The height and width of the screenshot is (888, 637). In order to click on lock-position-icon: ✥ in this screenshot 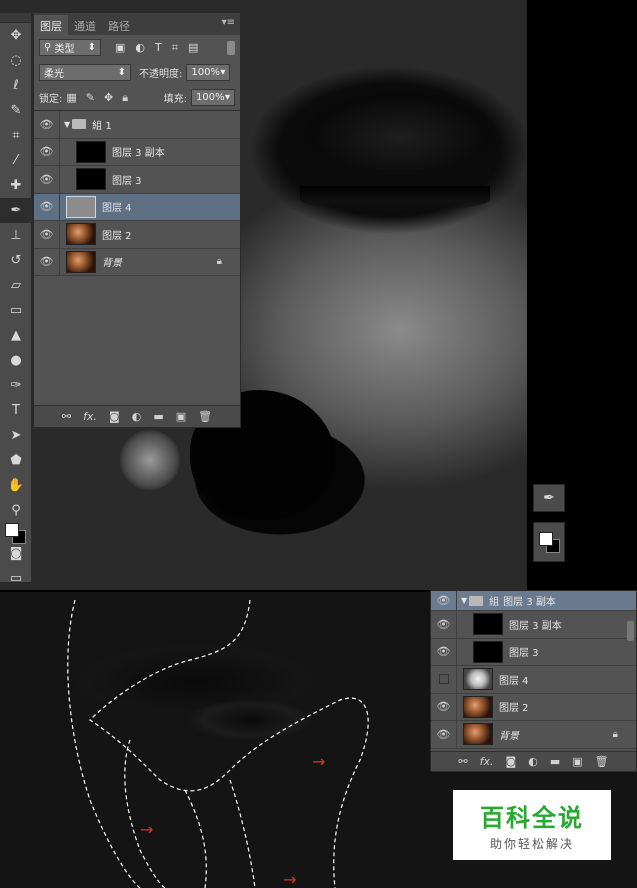, I will do `click(108, 98)`.